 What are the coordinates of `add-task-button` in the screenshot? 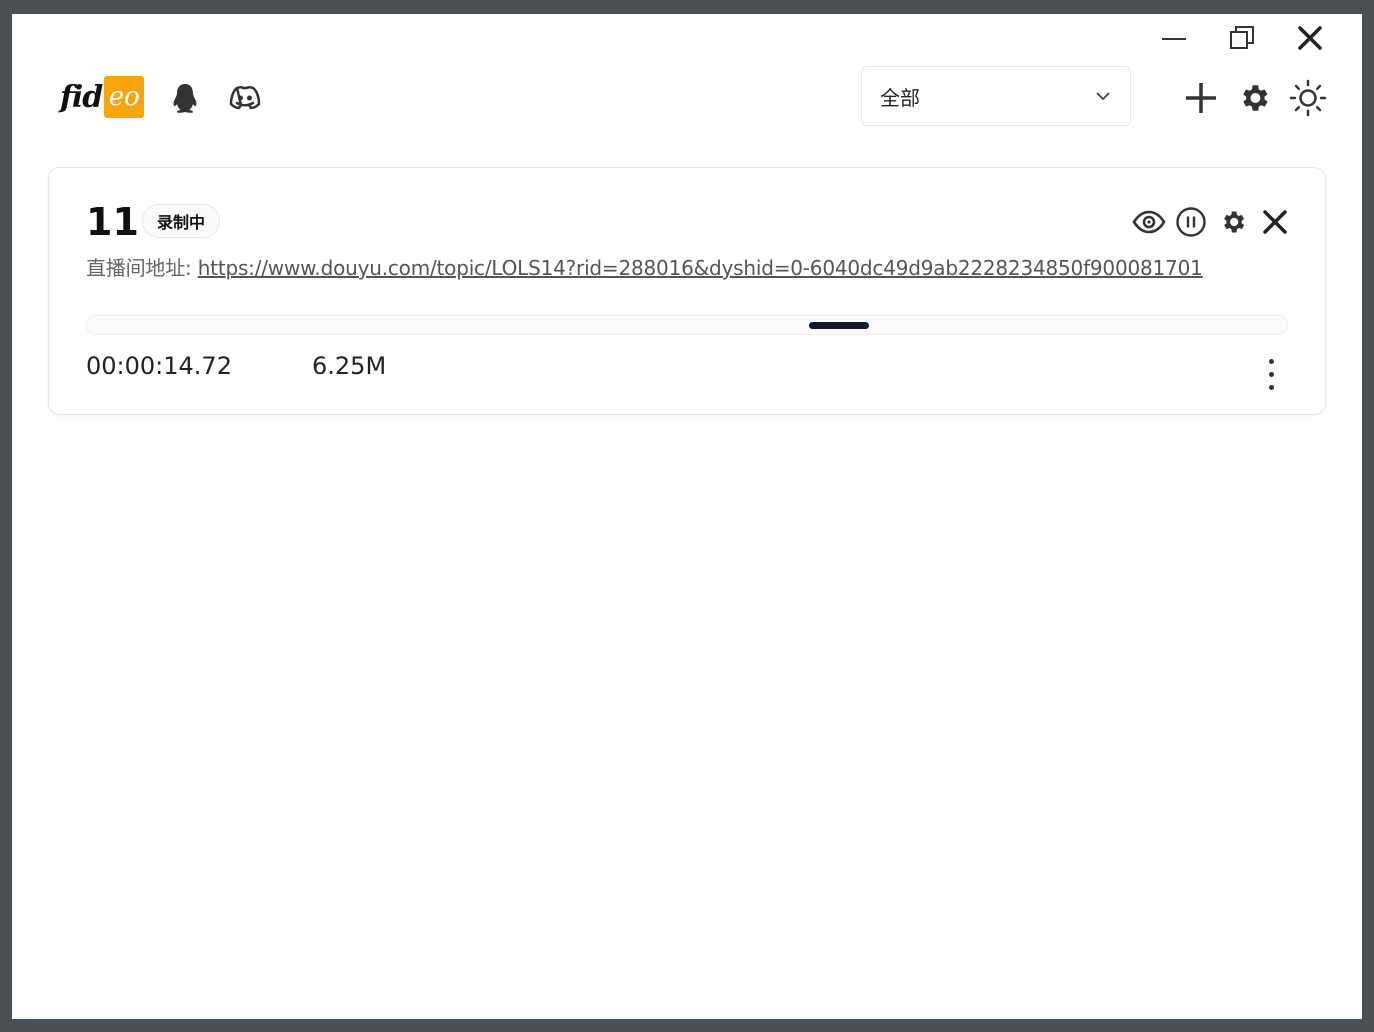 It's located at (1201, 98).